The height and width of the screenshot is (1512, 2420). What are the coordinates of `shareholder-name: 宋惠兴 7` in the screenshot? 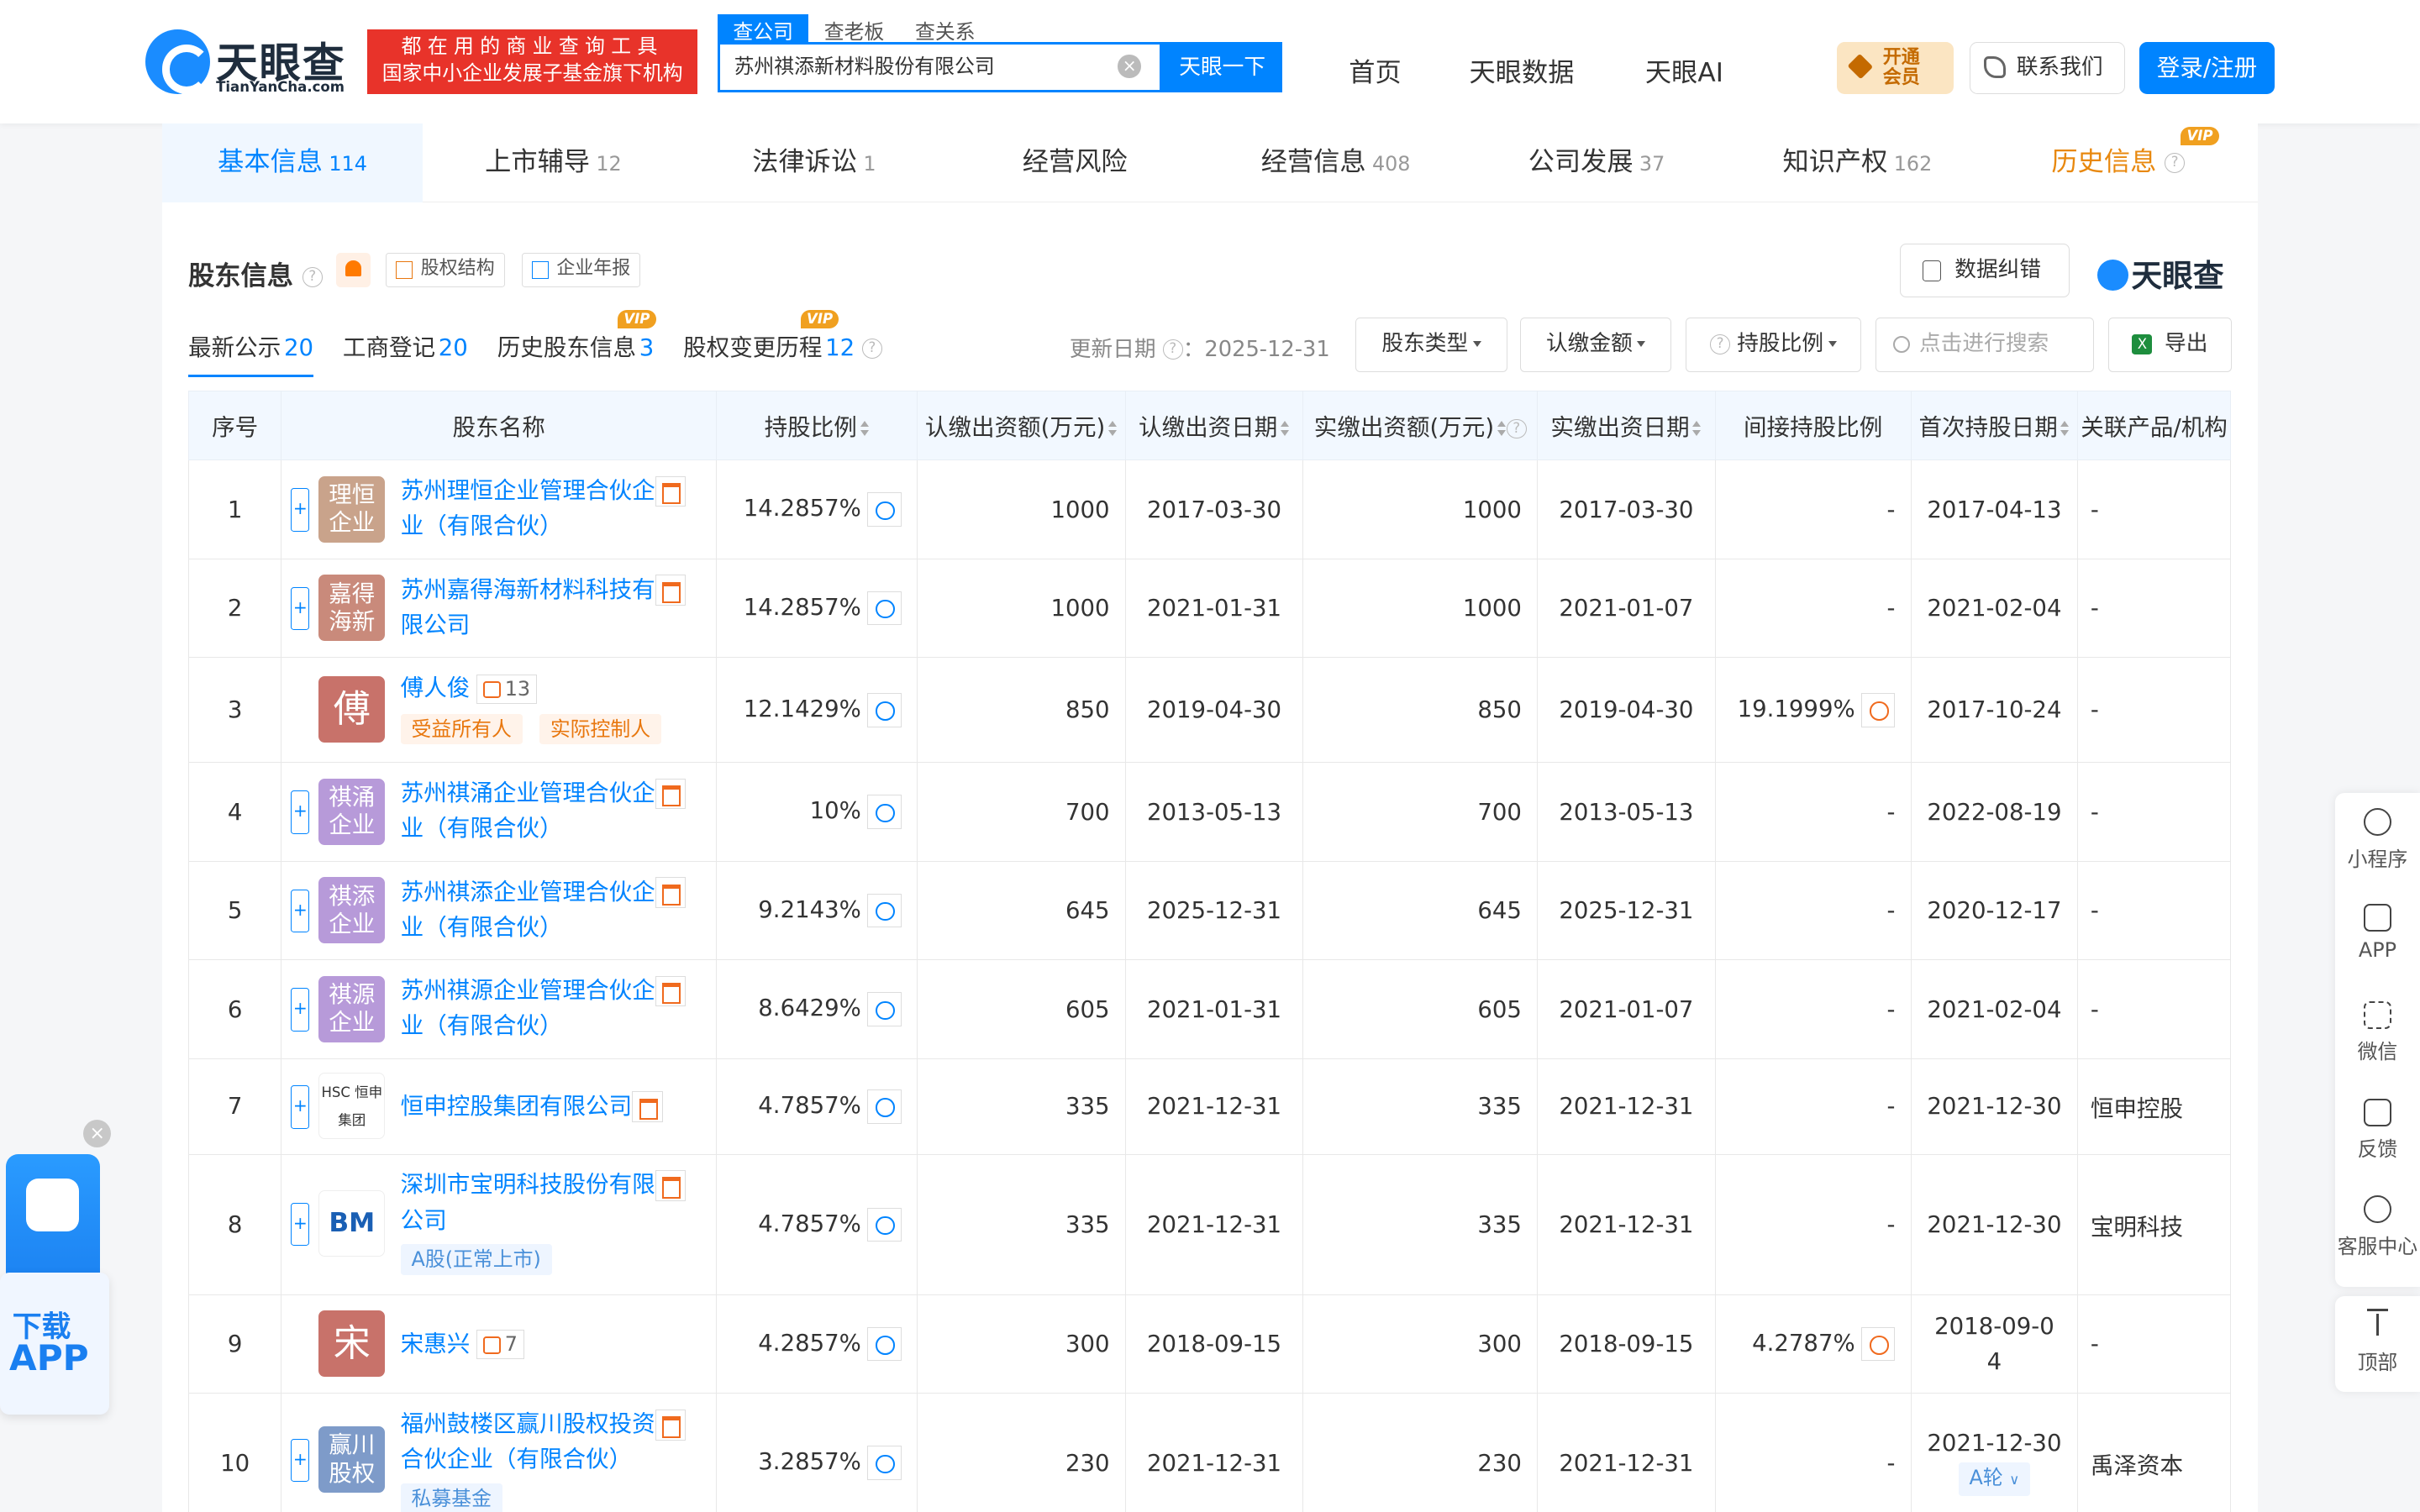 It's located at (463, 1344).